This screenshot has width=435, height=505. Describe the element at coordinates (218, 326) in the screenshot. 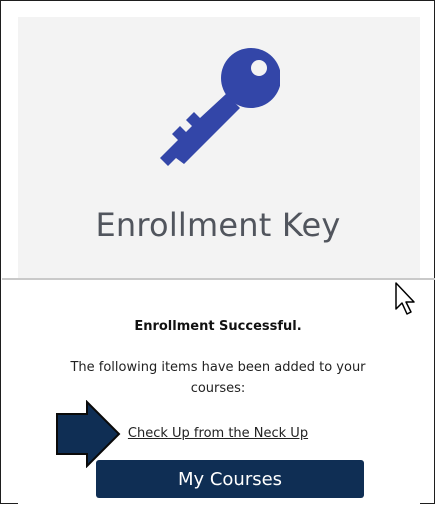

I see `enrollment-status: Enrollment Successful.` at that location.